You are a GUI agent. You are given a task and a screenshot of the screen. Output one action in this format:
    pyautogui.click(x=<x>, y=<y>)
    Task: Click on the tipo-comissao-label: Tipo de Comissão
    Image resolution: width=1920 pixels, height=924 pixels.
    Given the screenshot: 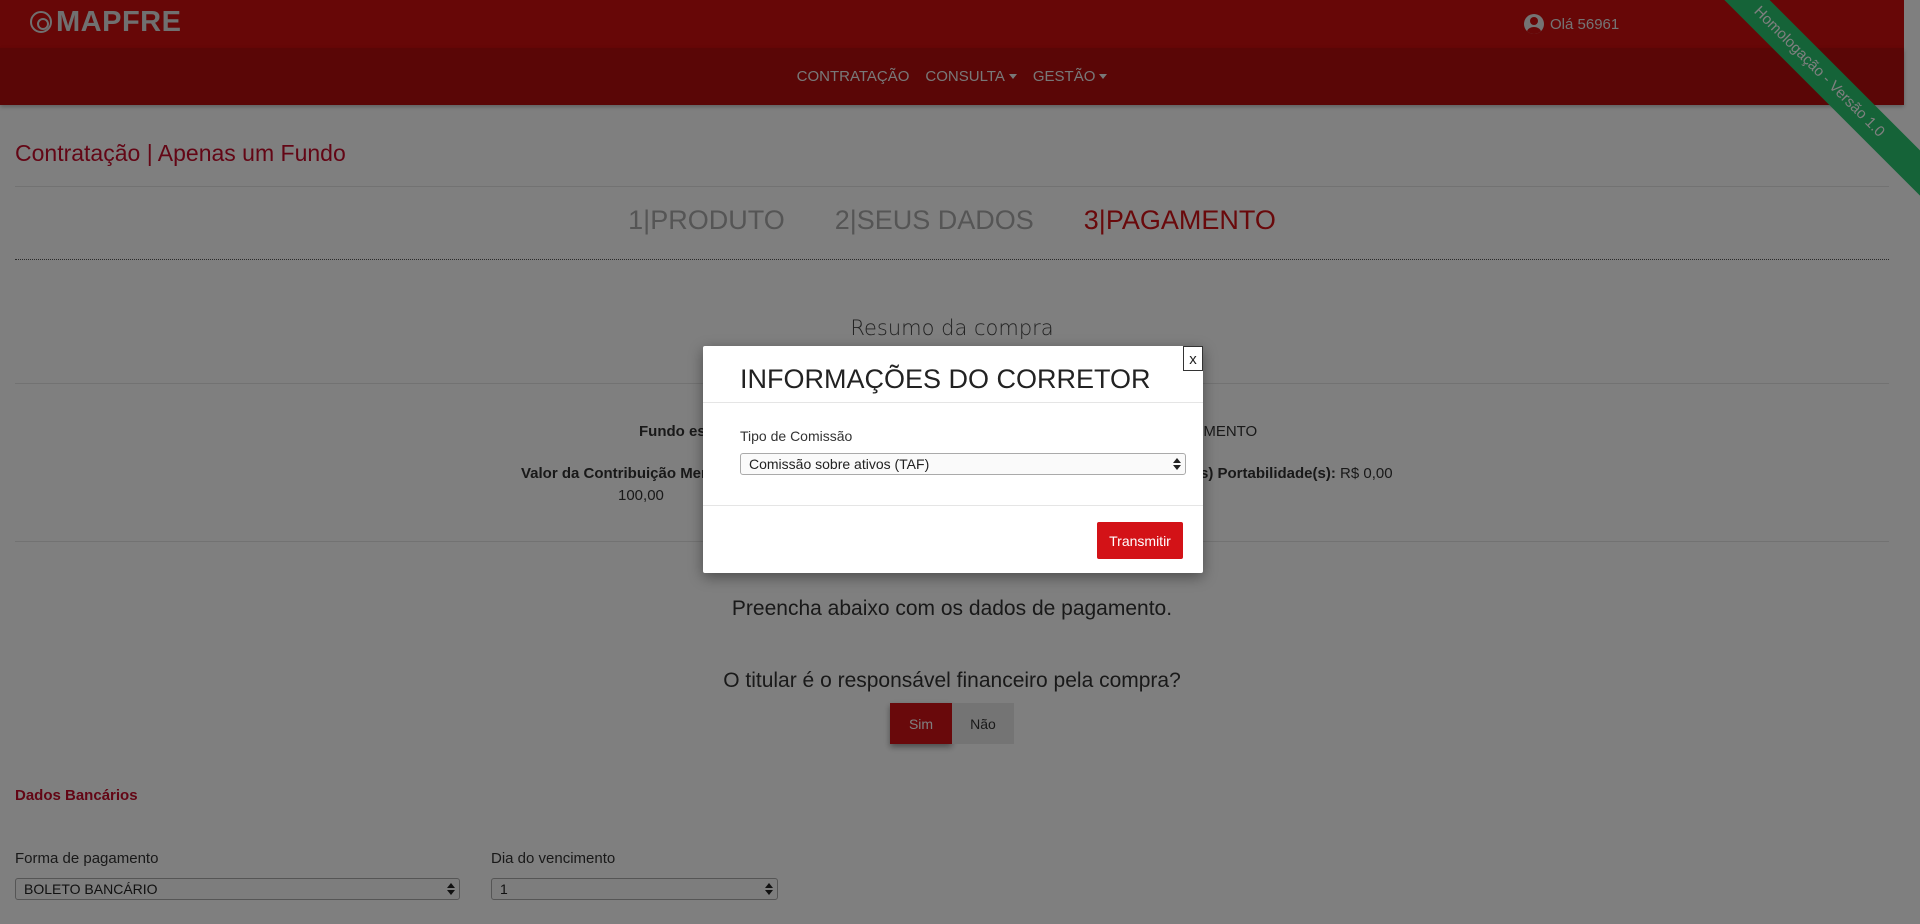 What is the action you would take?
    pyautogui.click(x=796, y=436)
    